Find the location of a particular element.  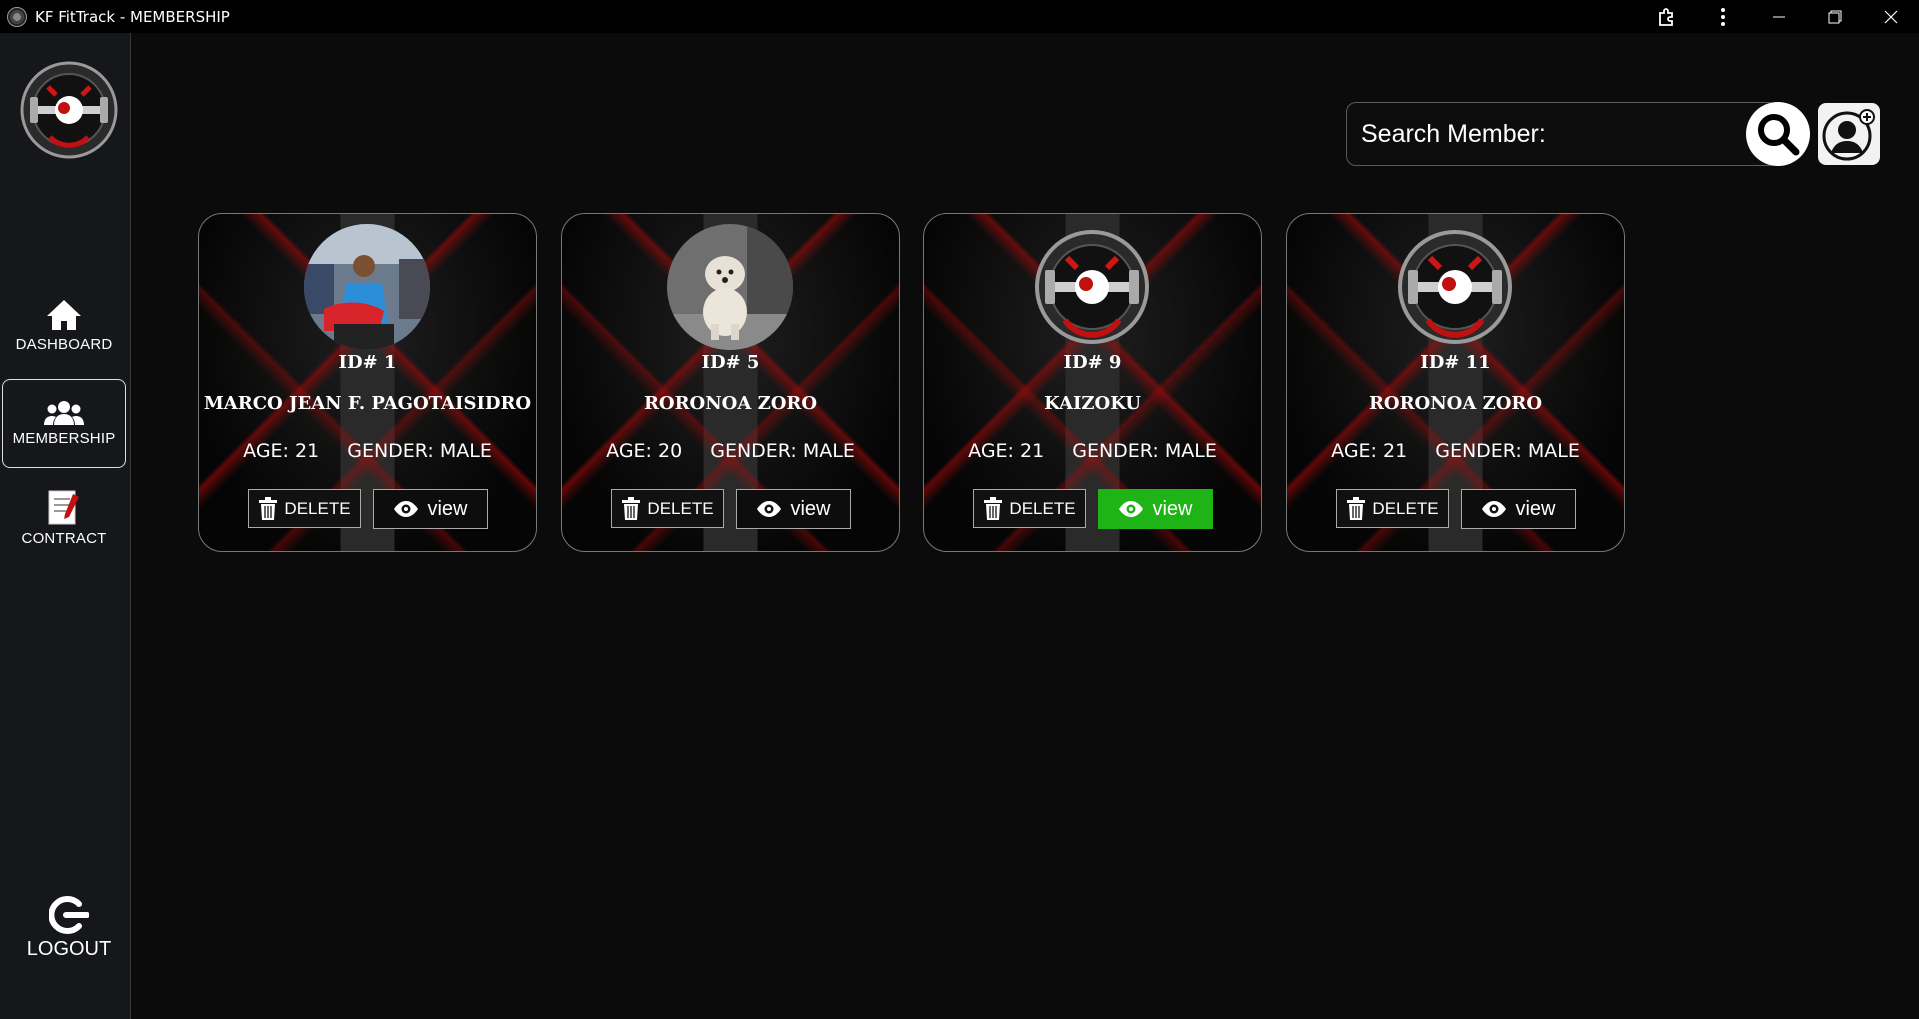

restore-icon is located at coordinates (1835, 16).